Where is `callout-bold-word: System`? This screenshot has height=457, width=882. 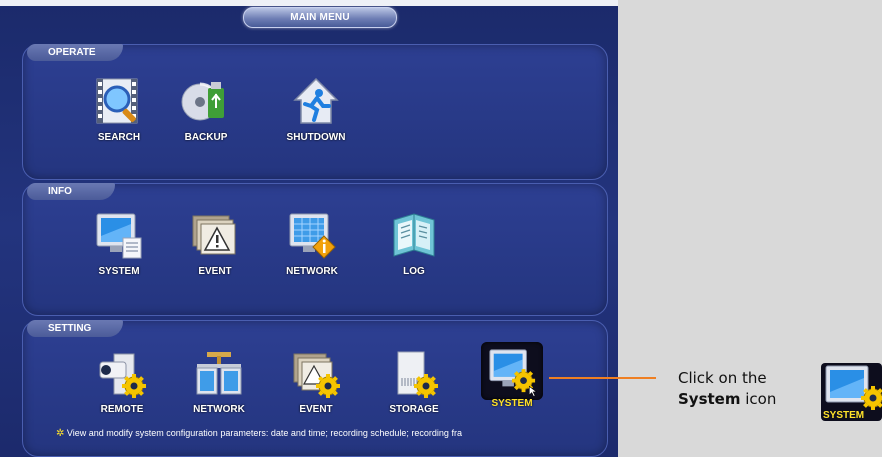 callout-bold-word: System is located at coordinates (709, 399).